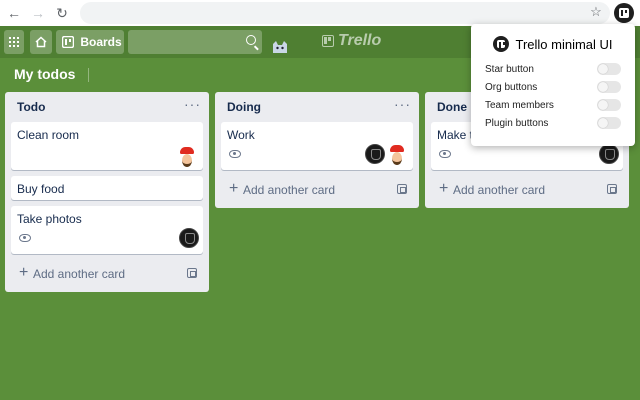 The height and width of the screenshot is (400, 640). I want to click on trello-logo-icon, so click(328, 41).